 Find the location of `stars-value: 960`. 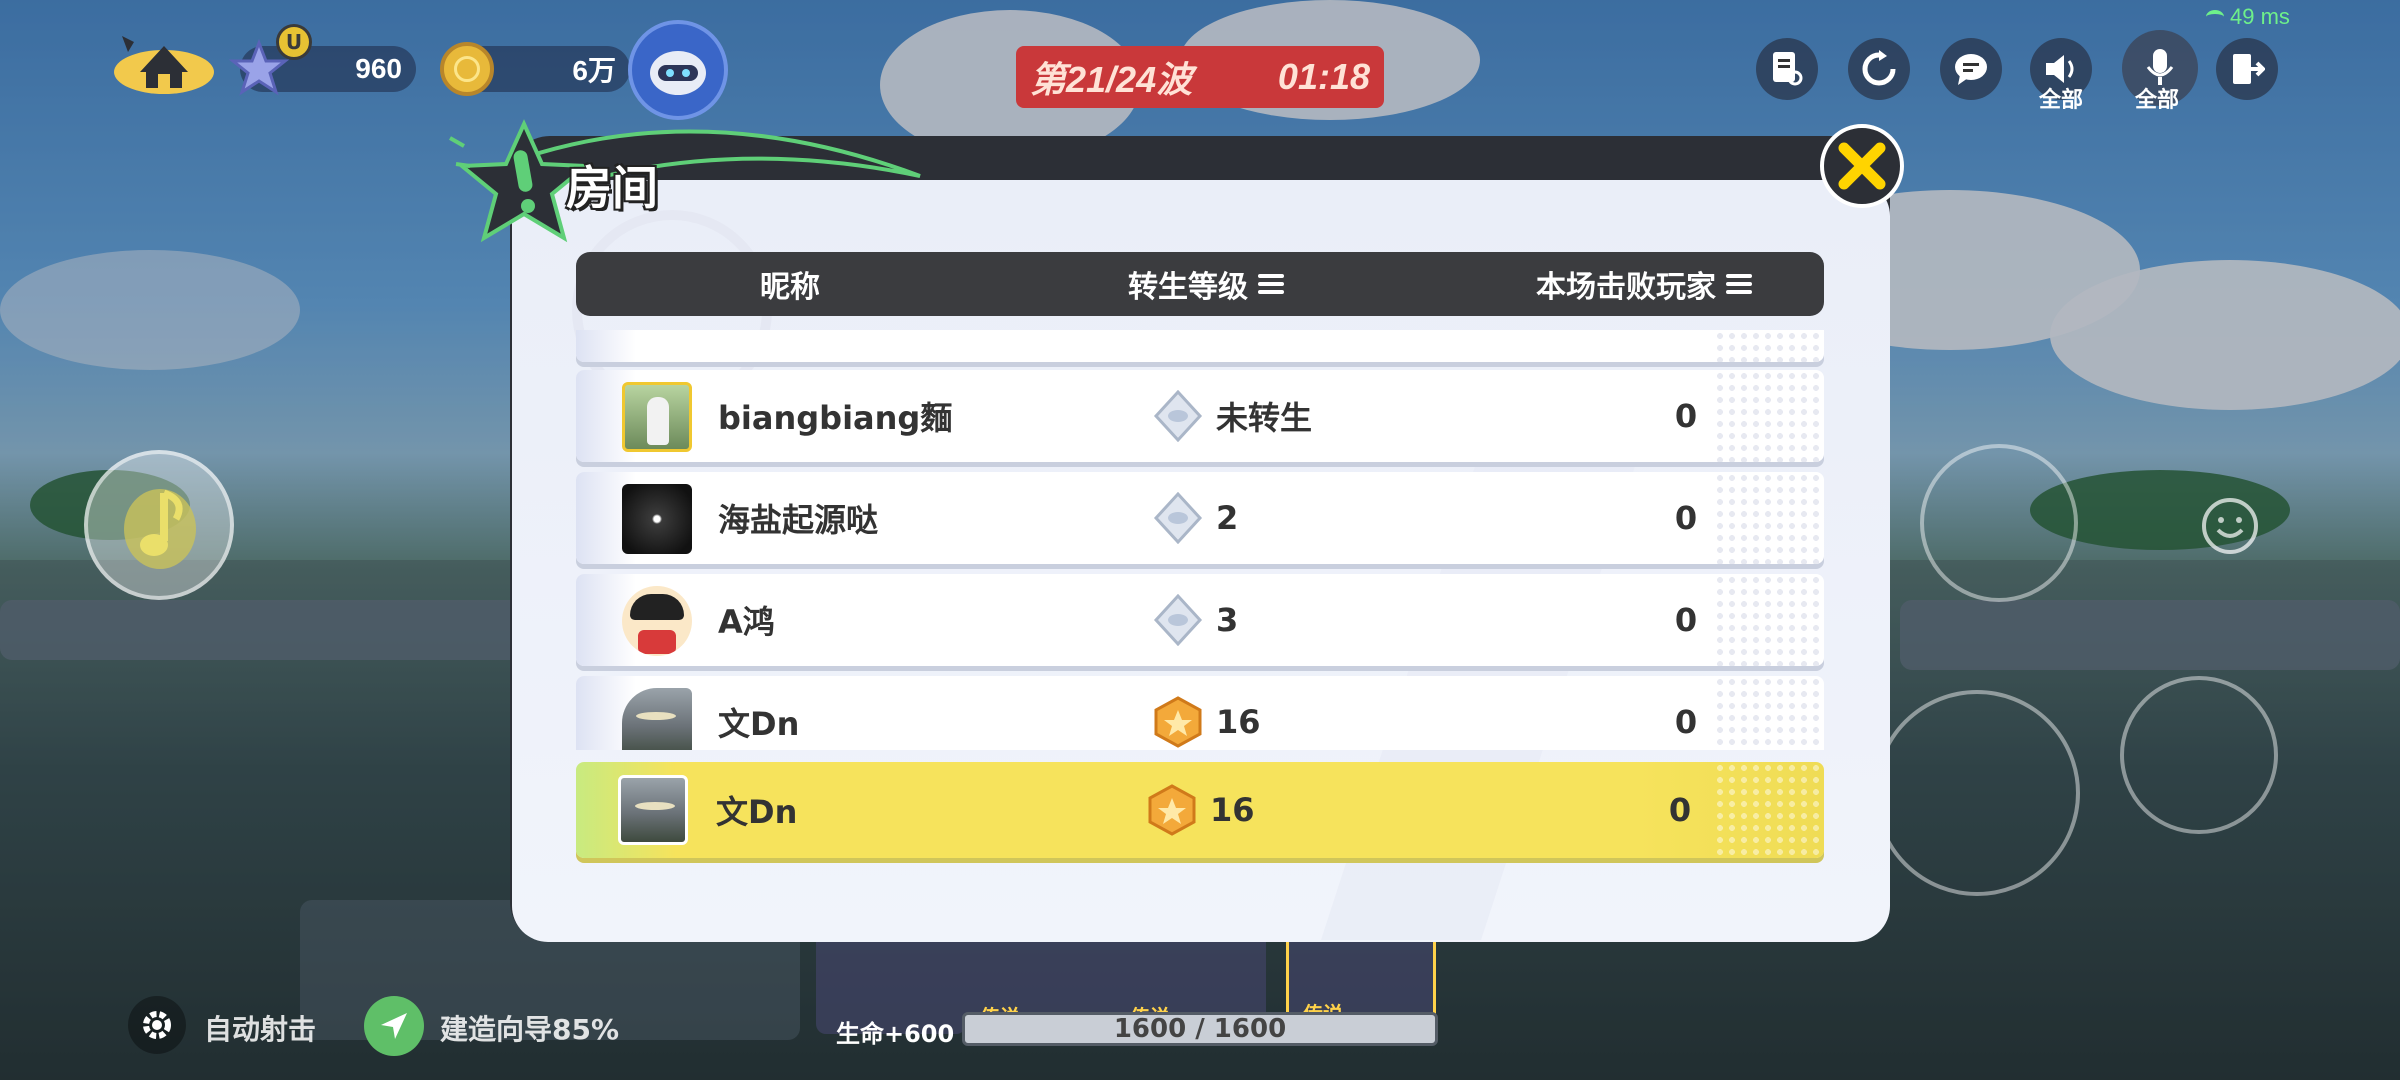

stars-value: 960 is located at coordinates (378, 68).